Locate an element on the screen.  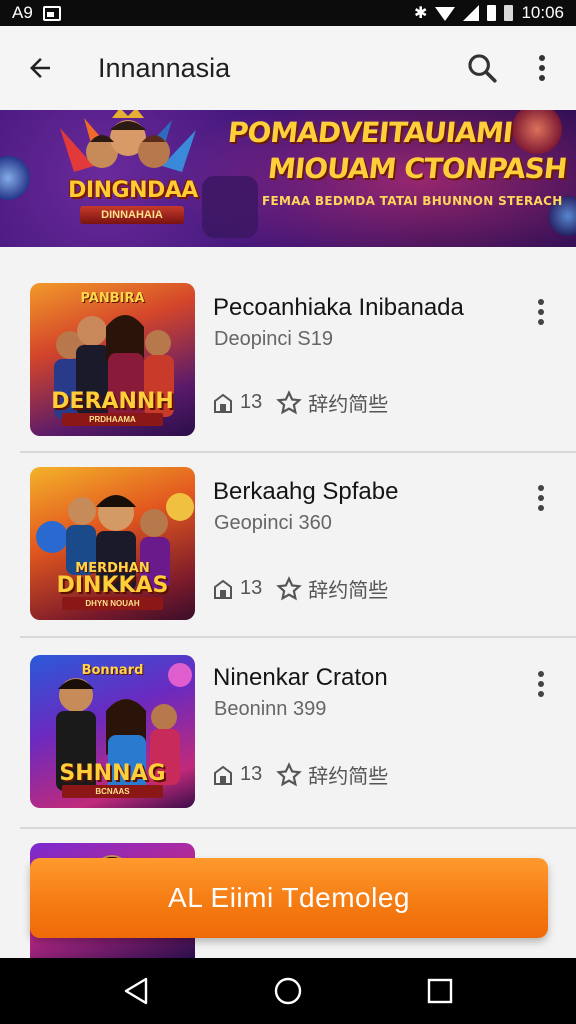
thumbnail-ribbon: DHYN NOUAH is located at coordinates (112, 603).